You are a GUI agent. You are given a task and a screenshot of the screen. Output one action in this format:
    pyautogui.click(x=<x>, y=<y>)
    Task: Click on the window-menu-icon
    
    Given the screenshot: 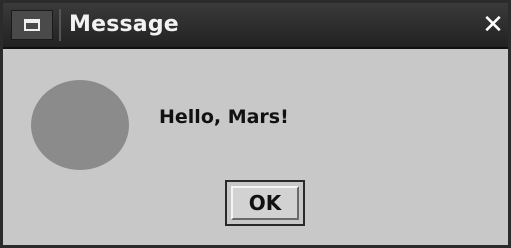 What is the action you would take?
    pyautogui.click(x=32, y=25)
    